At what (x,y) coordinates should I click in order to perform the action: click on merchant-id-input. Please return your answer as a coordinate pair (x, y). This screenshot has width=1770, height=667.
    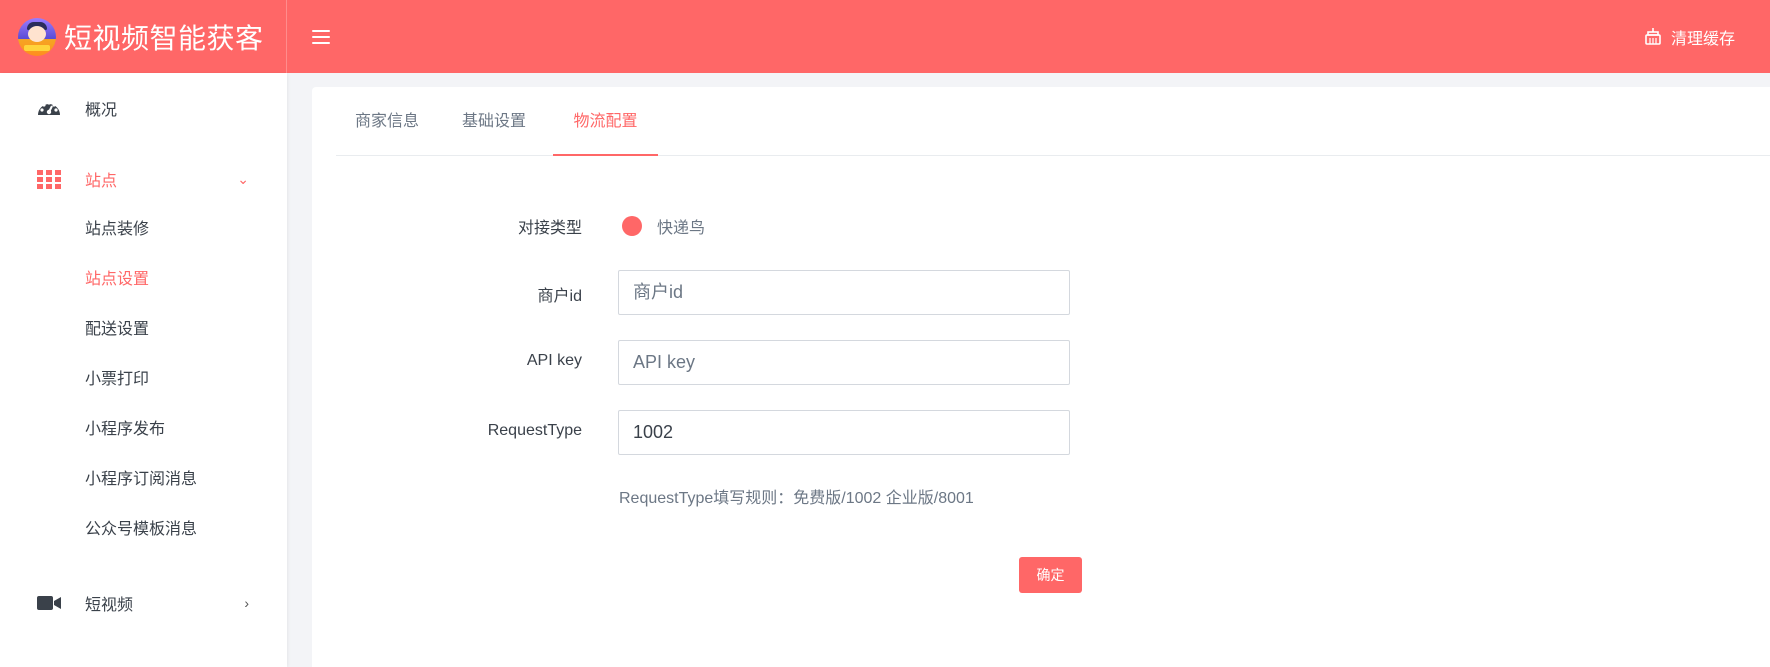
    Looking at the image, I should click on (844, 292).